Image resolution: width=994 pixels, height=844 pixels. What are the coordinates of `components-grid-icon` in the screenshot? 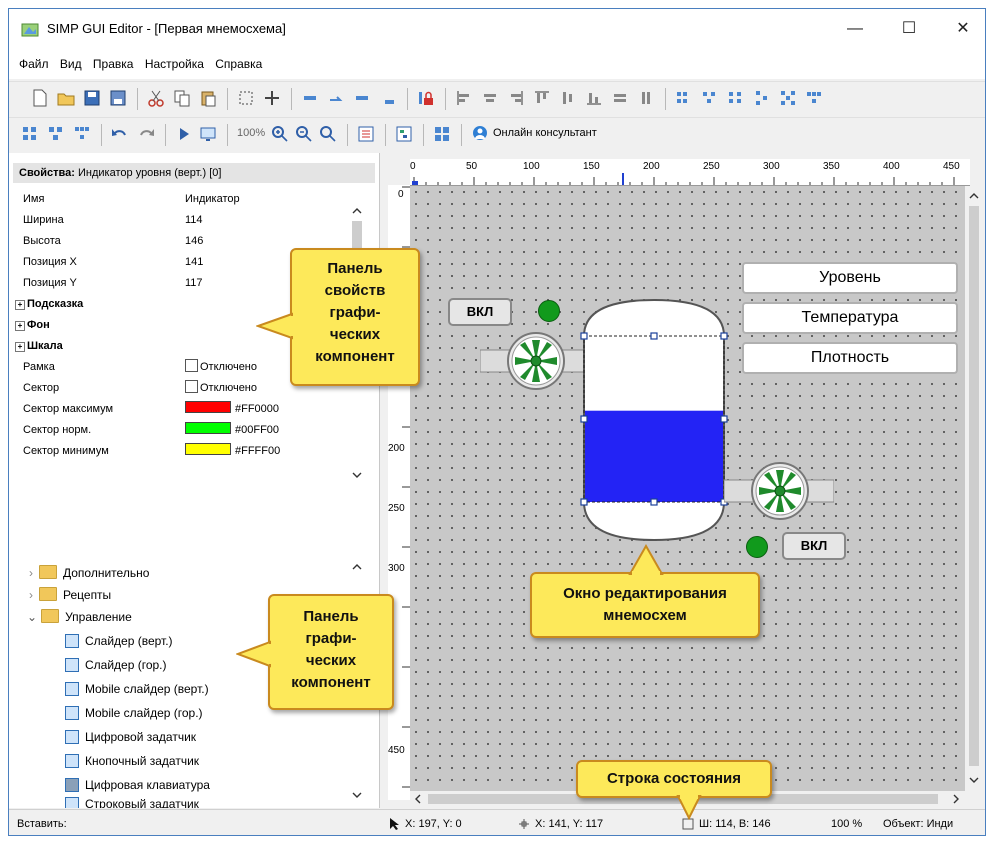 It's located at (442, 134).